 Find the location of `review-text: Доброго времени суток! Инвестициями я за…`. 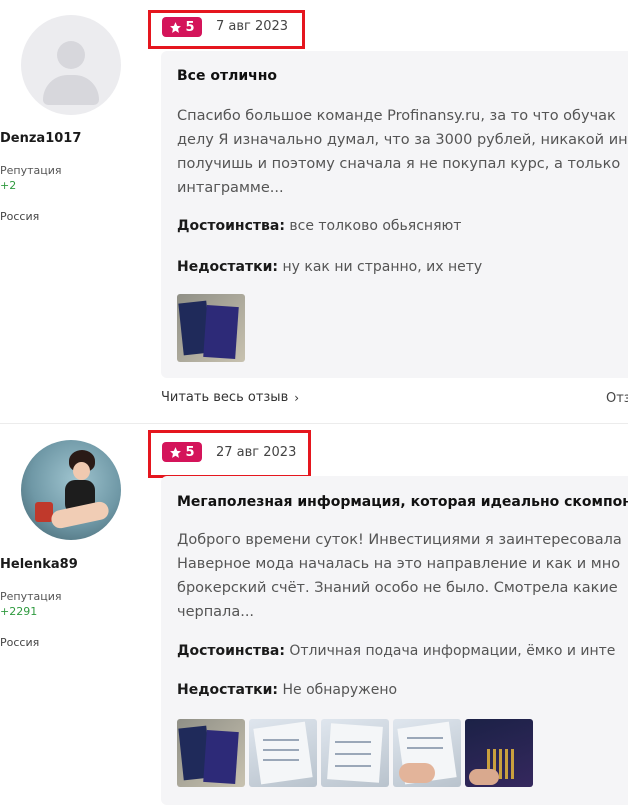

review-text: Доброго времени суток! Инвестициями я за… is located at coordinates (399, 576).